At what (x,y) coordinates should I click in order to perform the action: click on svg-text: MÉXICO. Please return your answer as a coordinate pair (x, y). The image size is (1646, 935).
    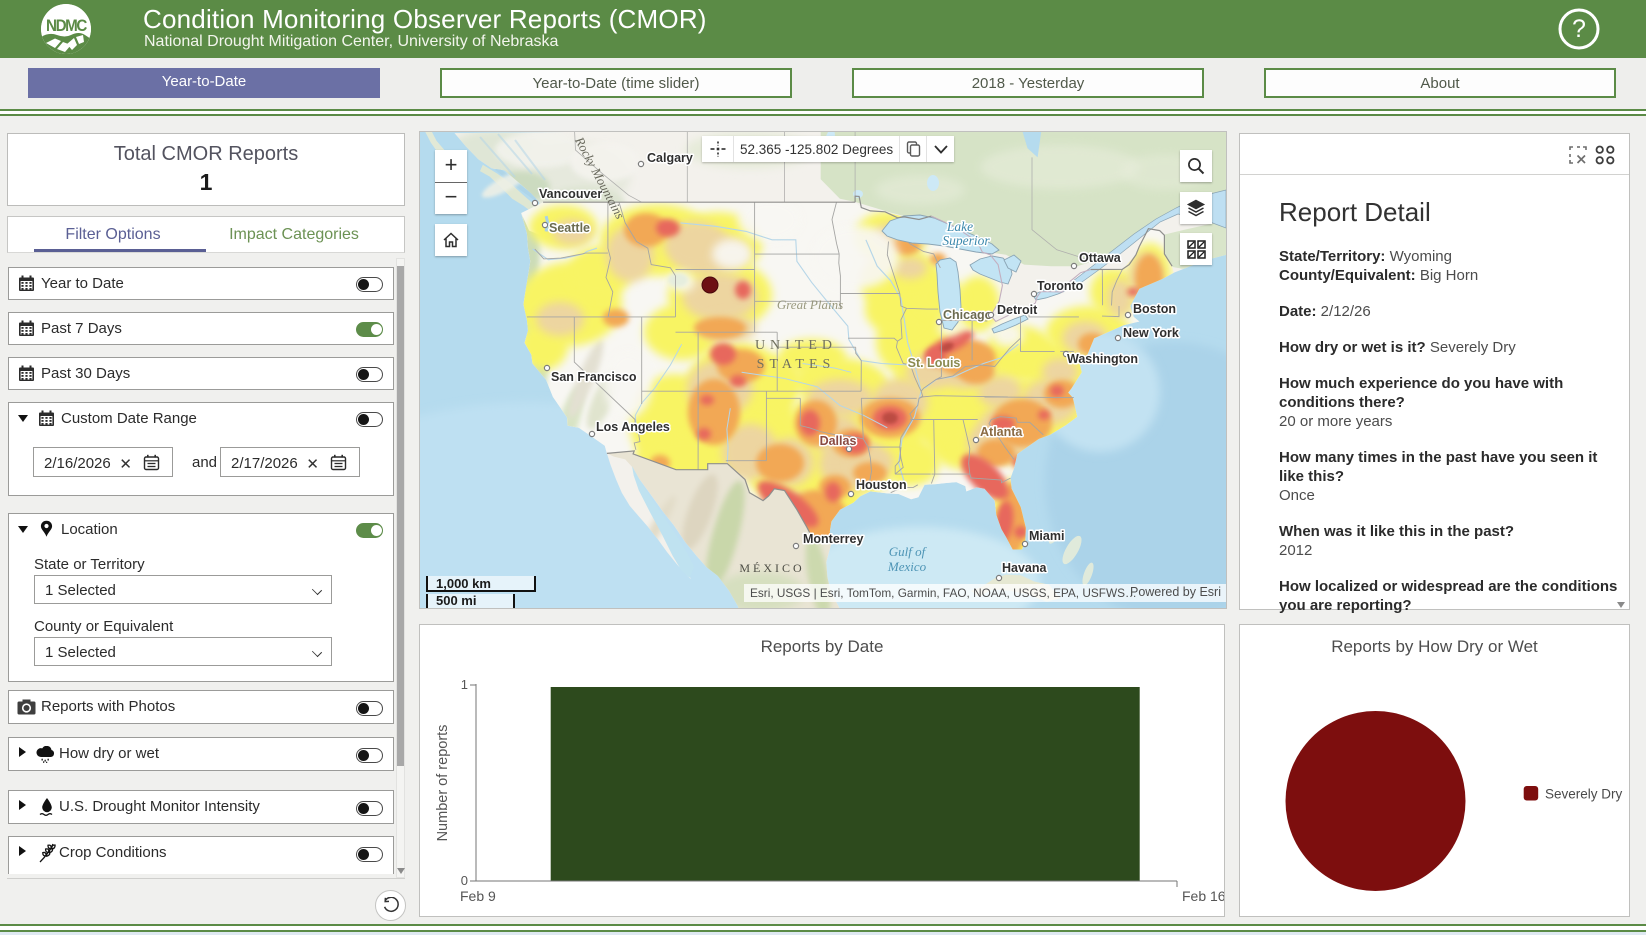
    Looking at the image, I should click on (771, 568).